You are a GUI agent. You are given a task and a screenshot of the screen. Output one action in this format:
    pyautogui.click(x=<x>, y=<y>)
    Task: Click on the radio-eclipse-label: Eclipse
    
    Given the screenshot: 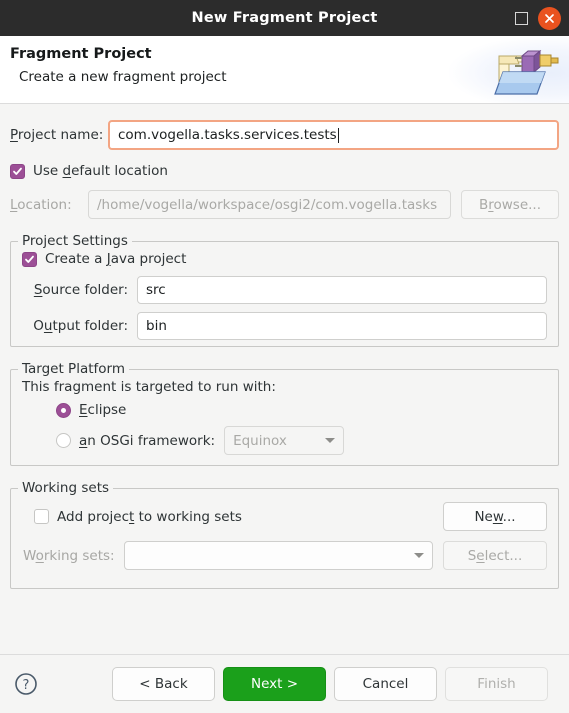 What is the action you would take?
    pyautogui.click(x=103, y=410)
    